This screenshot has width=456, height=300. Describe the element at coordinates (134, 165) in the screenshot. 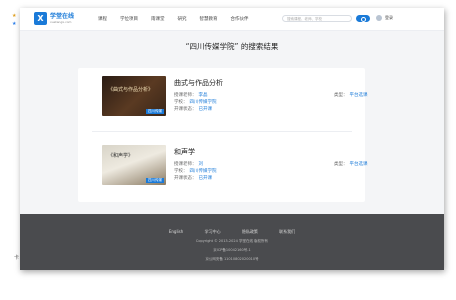

I see `course-thumbnail: 《和声学》 四川传媒` at that location.